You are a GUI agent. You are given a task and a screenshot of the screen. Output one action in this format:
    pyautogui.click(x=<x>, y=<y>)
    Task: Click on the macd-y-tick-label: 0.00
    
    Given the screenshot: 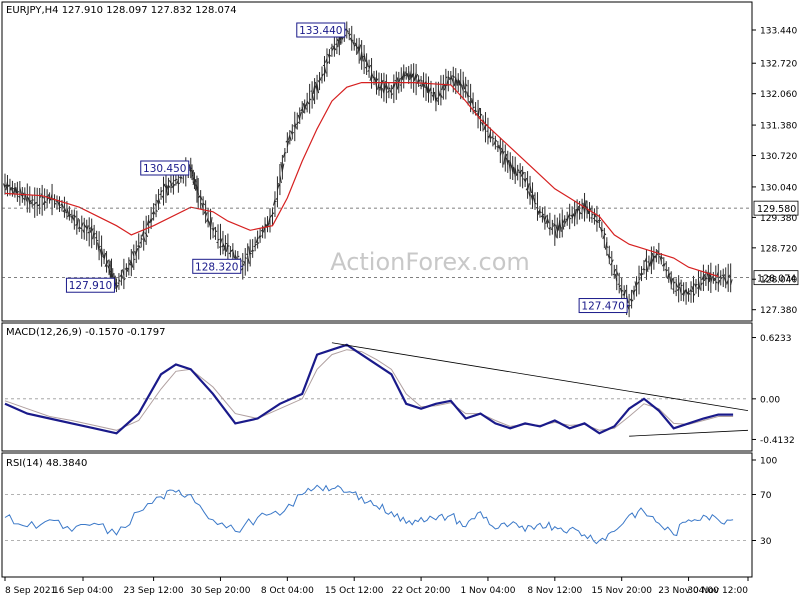 What is the action you would take?
    pyautogui.click(x=770, y=400)
    